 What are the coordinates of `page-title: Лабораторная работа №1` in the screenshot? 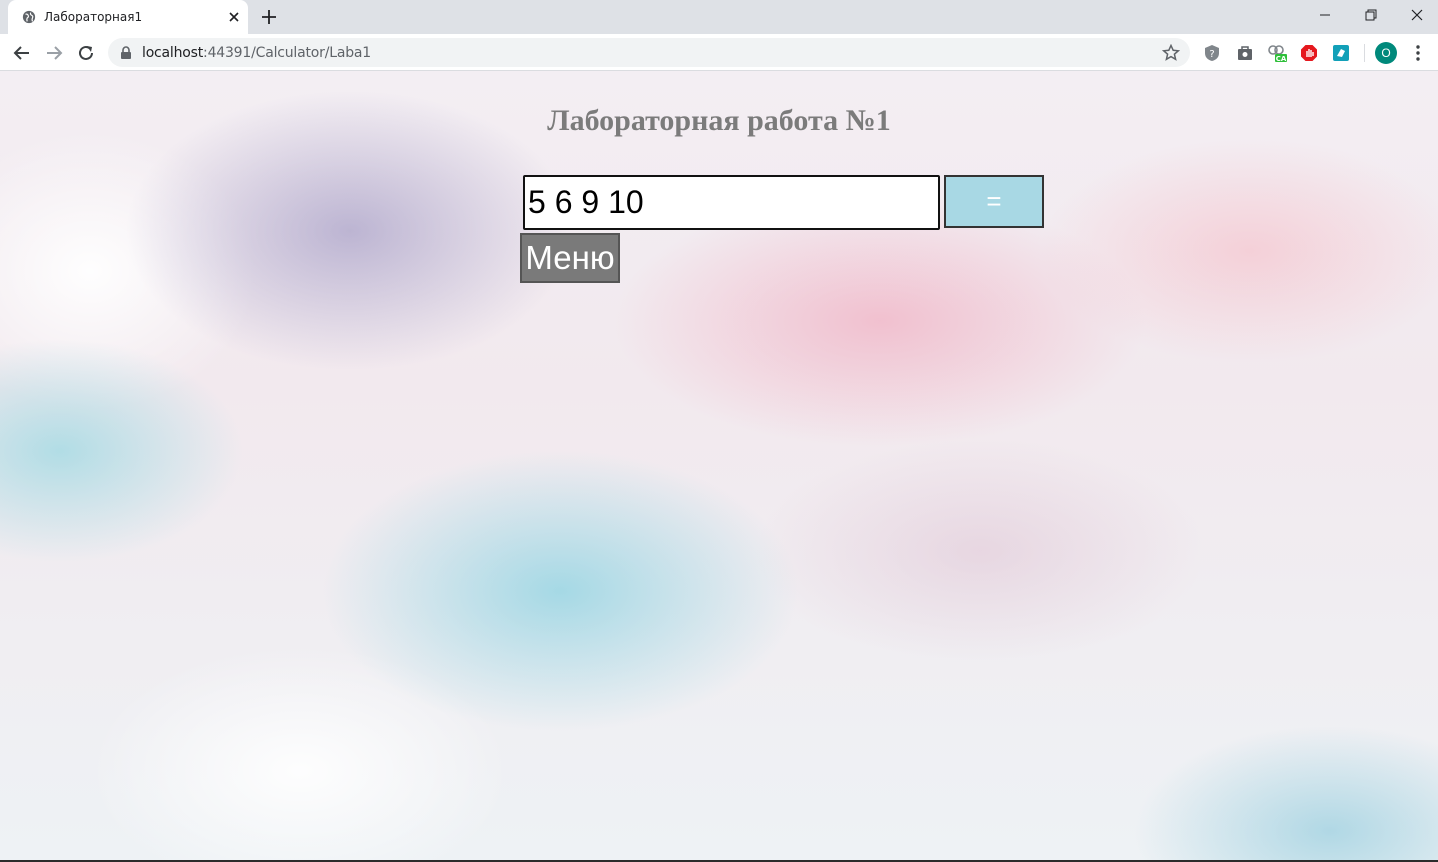 It's located at (719, 120).